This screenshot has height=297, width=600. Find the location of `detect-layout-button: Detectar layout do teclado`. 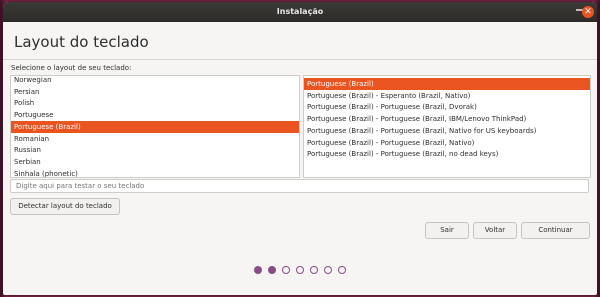

detect-layout-button: Detectar layout do teclado is located at coordinates (65, 206).